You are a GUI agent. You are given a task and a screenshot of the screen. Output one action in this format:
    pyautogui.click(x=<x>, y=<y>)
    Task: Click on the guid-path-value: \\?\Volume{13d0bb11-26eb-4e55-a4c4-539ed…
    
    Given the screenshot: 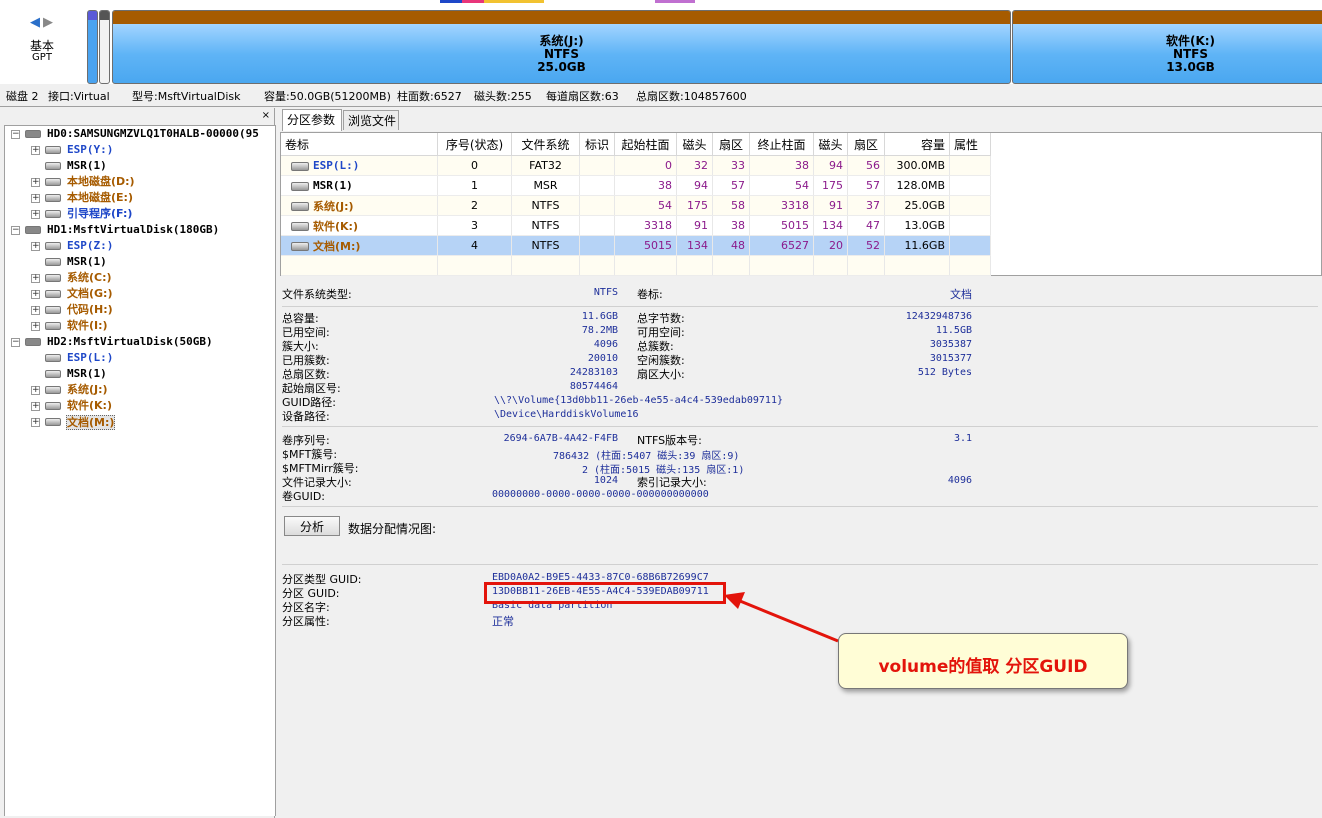 What is the action you would take?
    pyautogui.click(x=638, y=400)
    